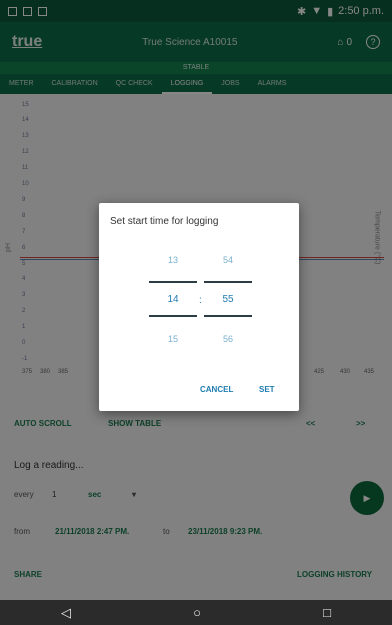  I want to click on minute-option: 54, so click(228, 260).